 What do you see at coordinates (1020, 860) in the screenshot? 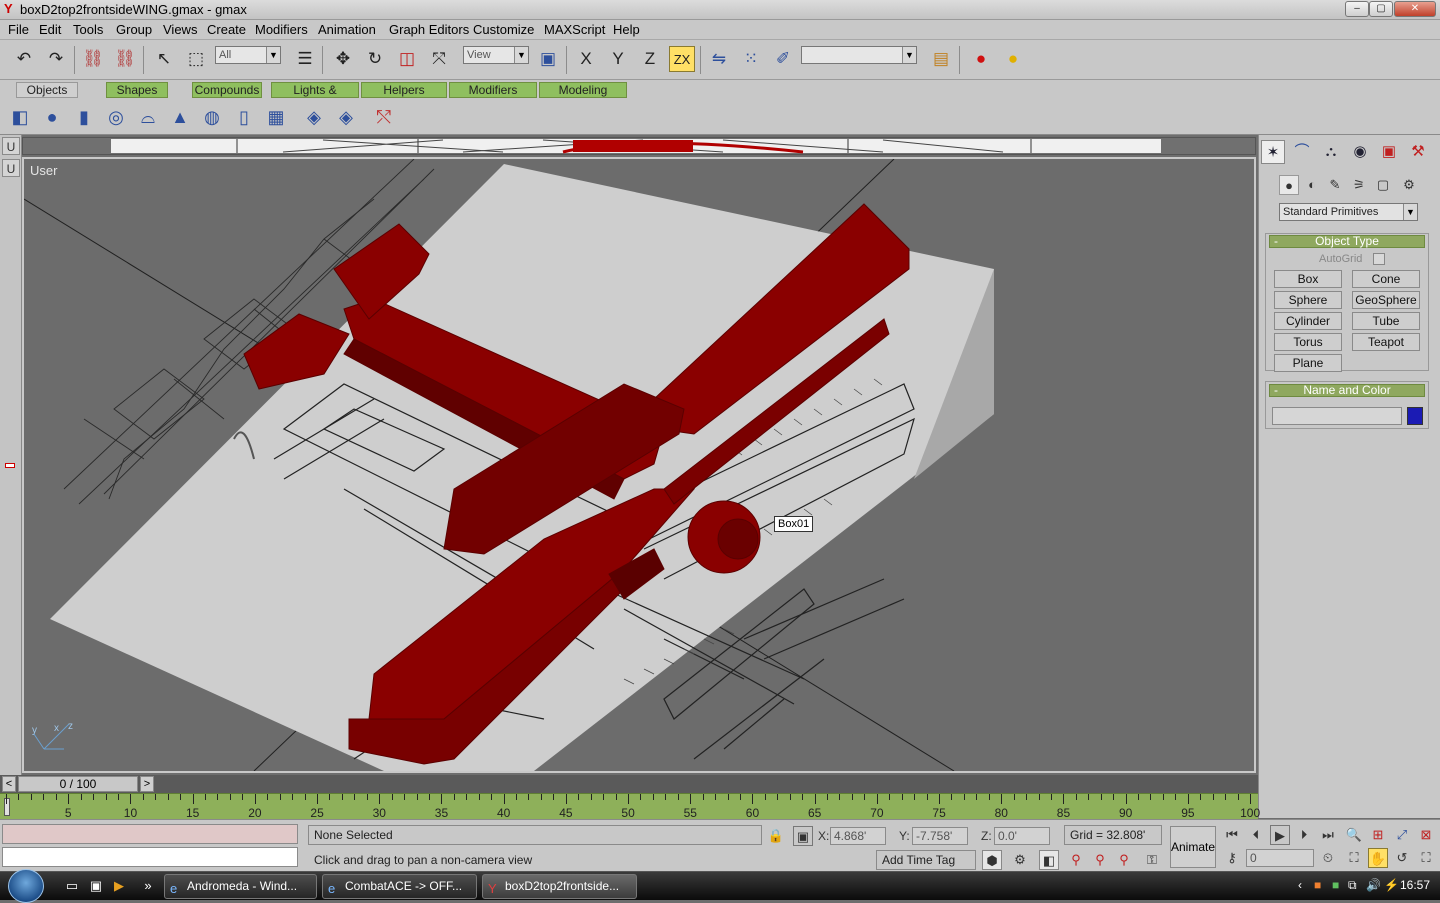
I see `snap-toggle-icon: ⚙` at bounding box center [1020, 860].